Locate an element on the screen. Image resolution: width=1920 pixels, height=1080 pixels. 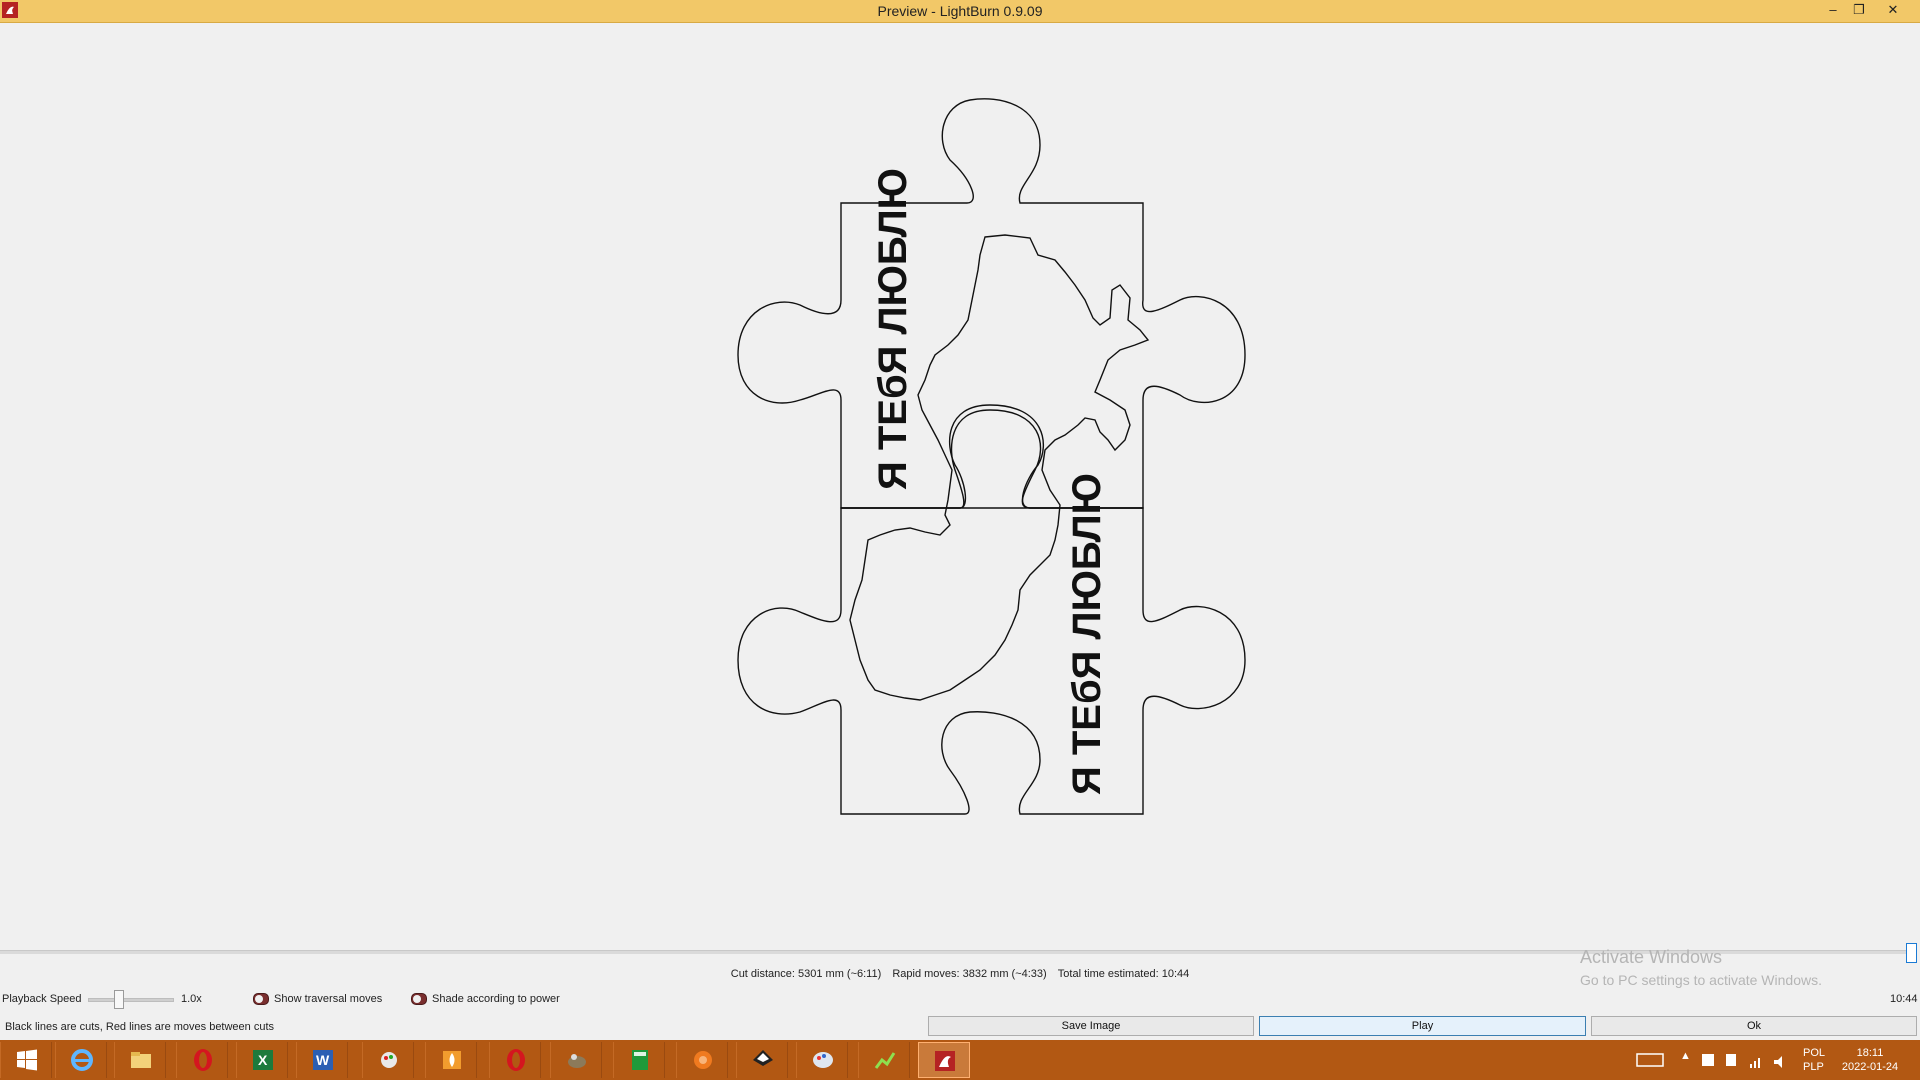
word-icon: W is located at coordinates (323, 1060).